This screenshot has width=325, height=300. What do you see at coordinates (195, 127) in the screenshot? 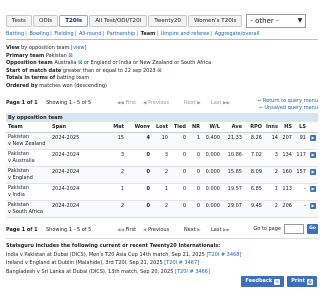
I see `col-nr: NR` at bounding box center [195, 127].